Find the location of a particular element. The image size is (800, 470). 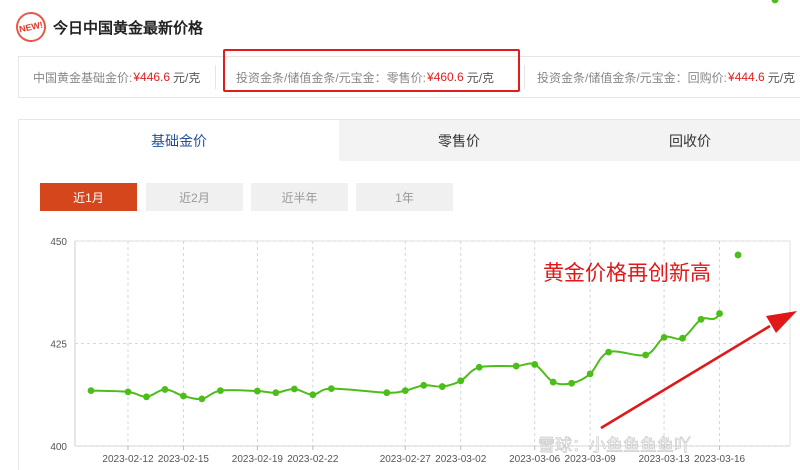

x-tick-label: 2023-02-15 is located at coordinates (184, 459).